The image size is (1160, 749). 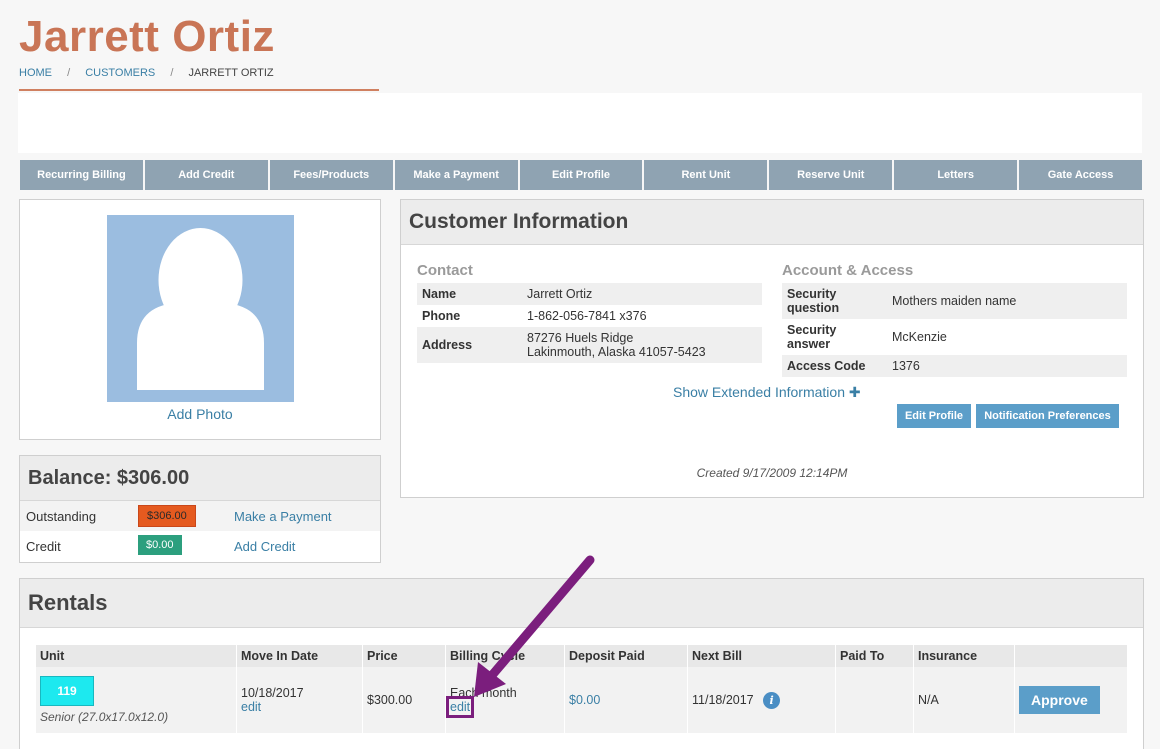 I want to click on rent-unit-button: Rent Unit, so click(x=706, y=175).